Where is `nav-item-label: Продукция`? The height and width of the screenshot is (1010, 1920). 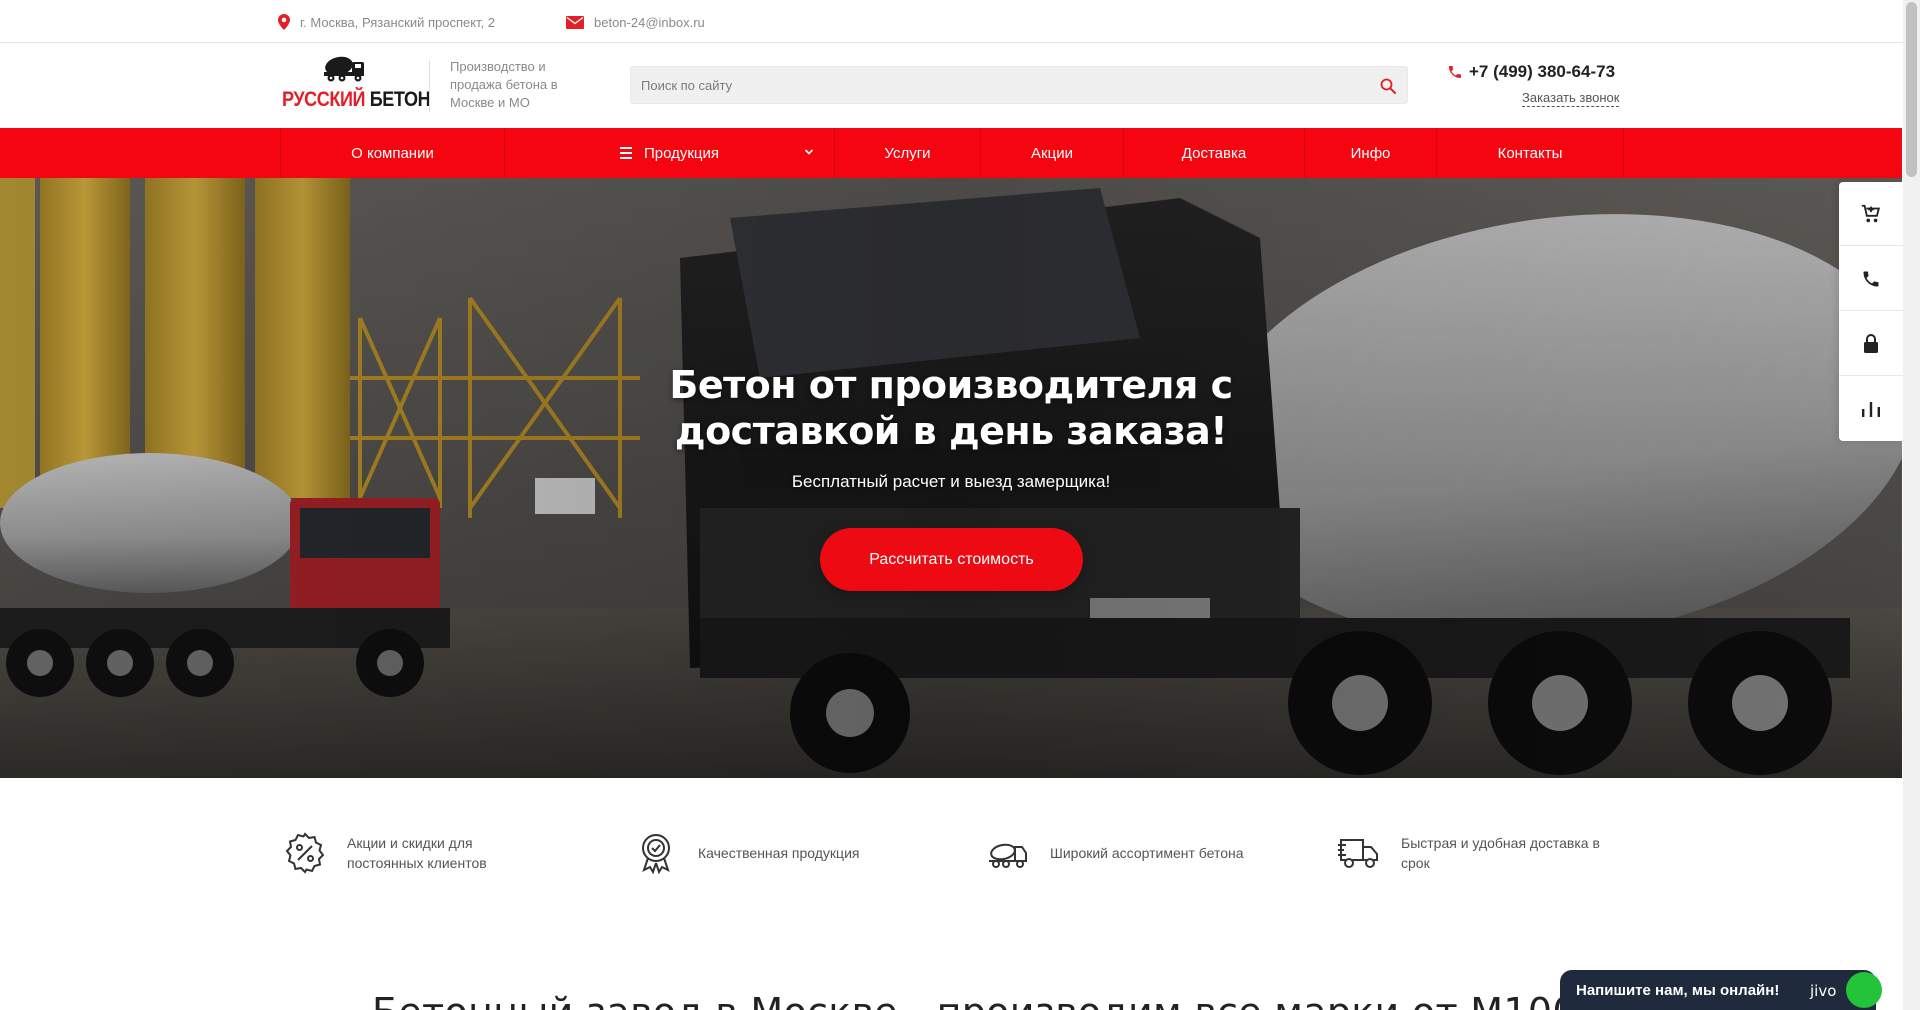
nav-item-label: Продукция is located at coordinates (681, 153).